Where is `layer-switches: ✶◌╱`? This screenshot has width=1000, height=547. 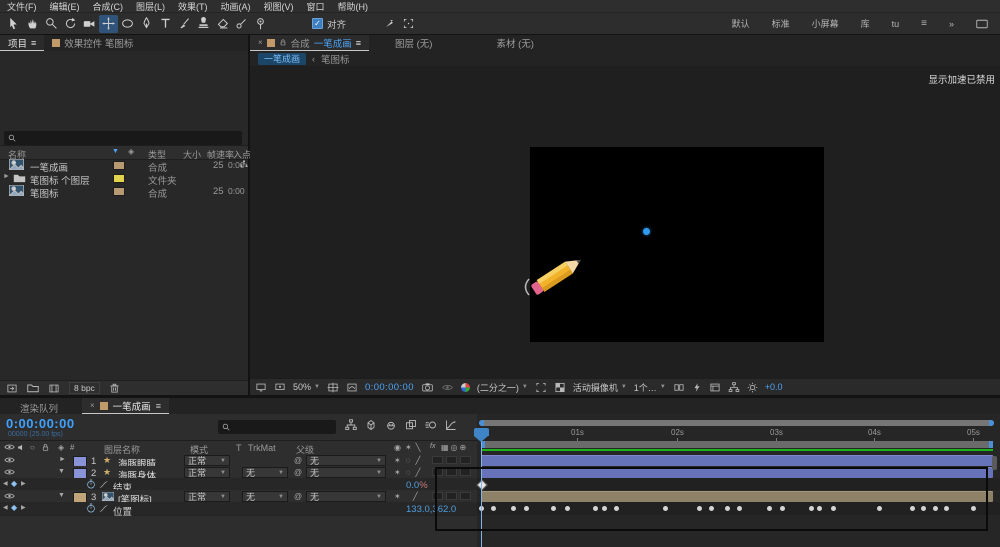
layer-switches: ✶◌╱ is located at coordinates (409, 460).